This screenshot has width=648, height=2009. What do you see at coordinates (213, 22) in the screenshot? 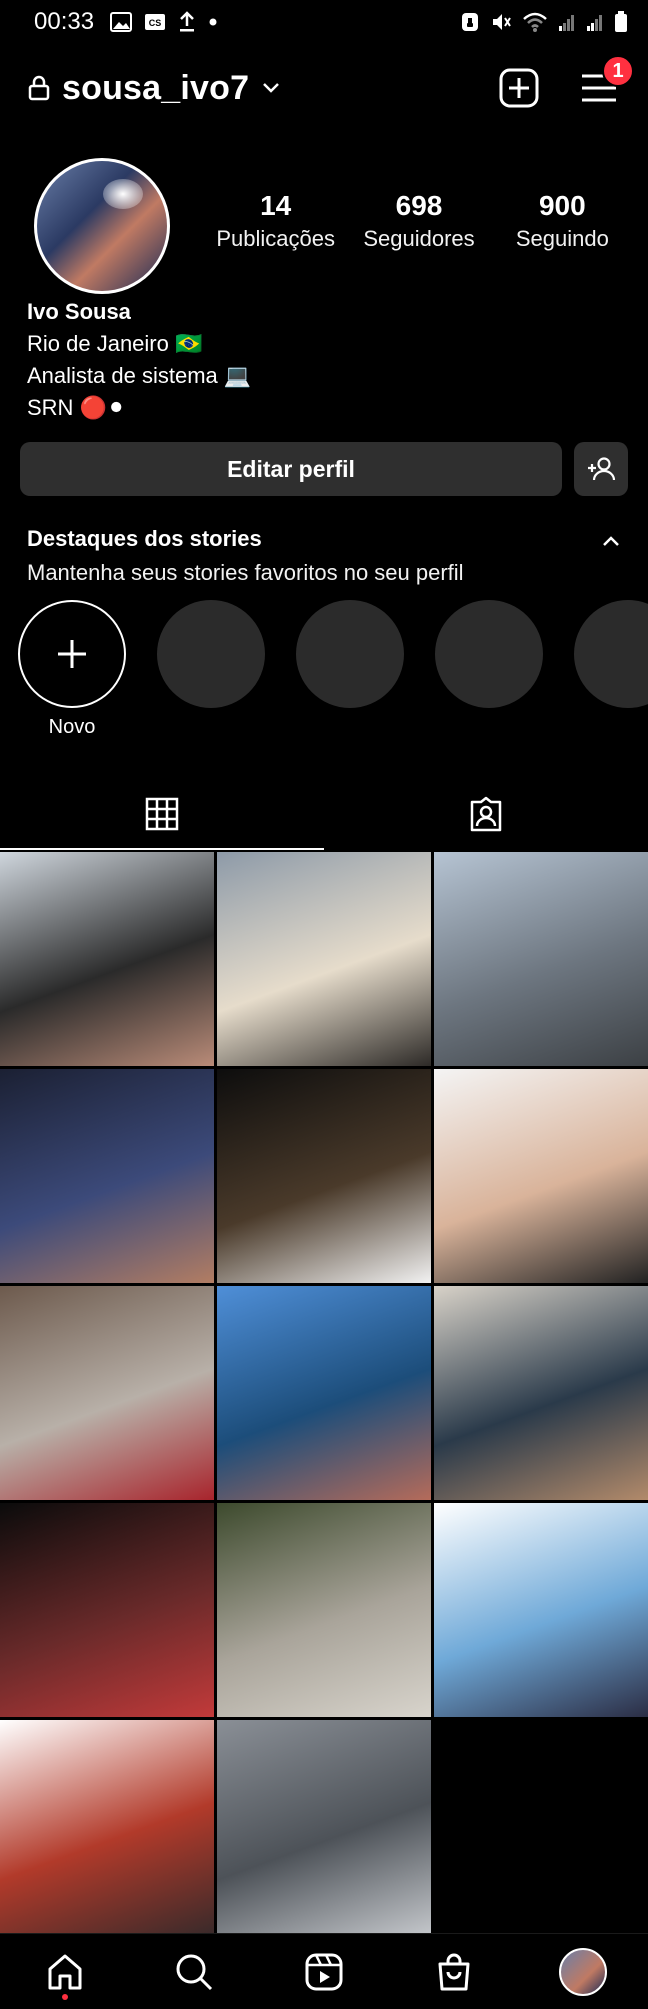
I see `dot-icon` at bounding box center [213, 22].